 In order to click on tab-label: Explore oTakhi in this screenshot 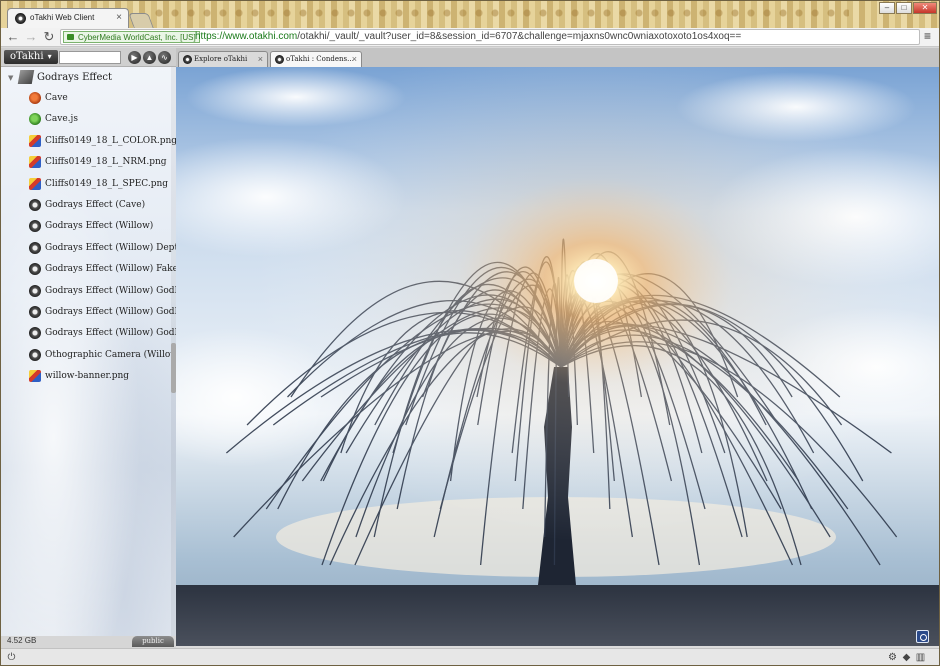, I will do `click(221, 59)`.